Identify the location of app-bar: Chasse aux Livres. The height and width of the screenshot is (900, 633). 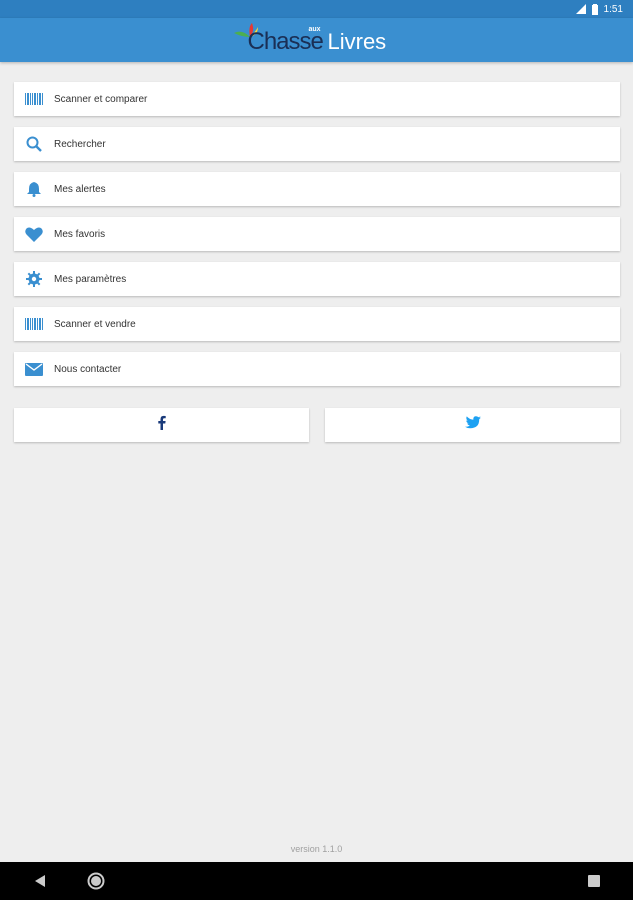
(316, 40).